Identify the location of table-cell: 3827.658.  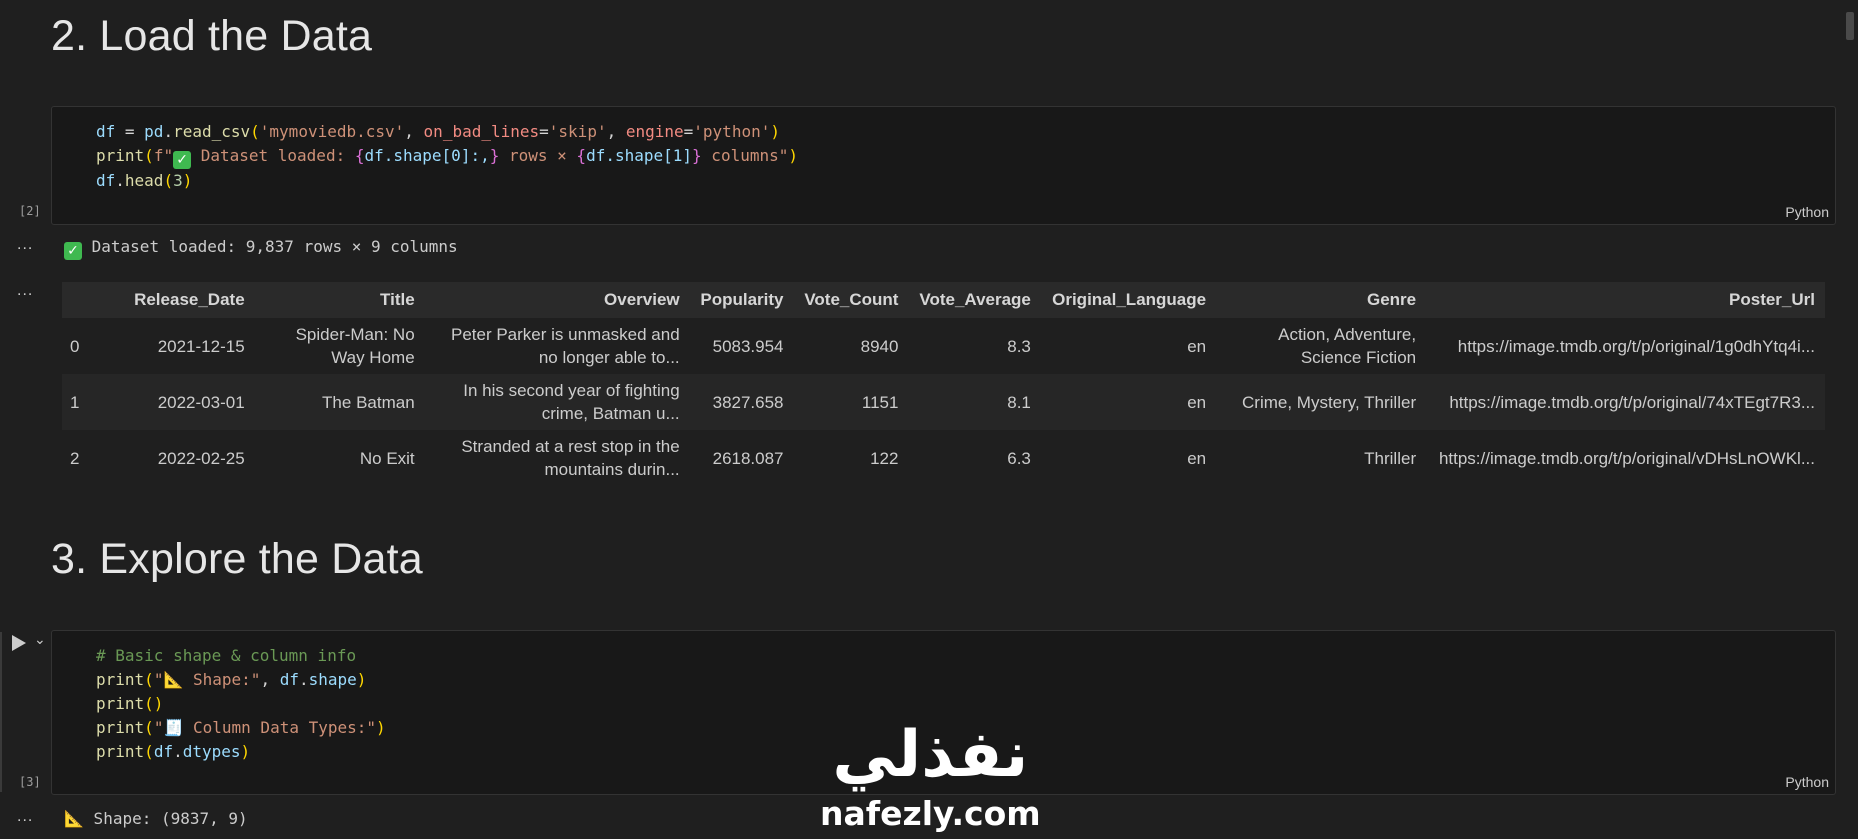
(741, 402).